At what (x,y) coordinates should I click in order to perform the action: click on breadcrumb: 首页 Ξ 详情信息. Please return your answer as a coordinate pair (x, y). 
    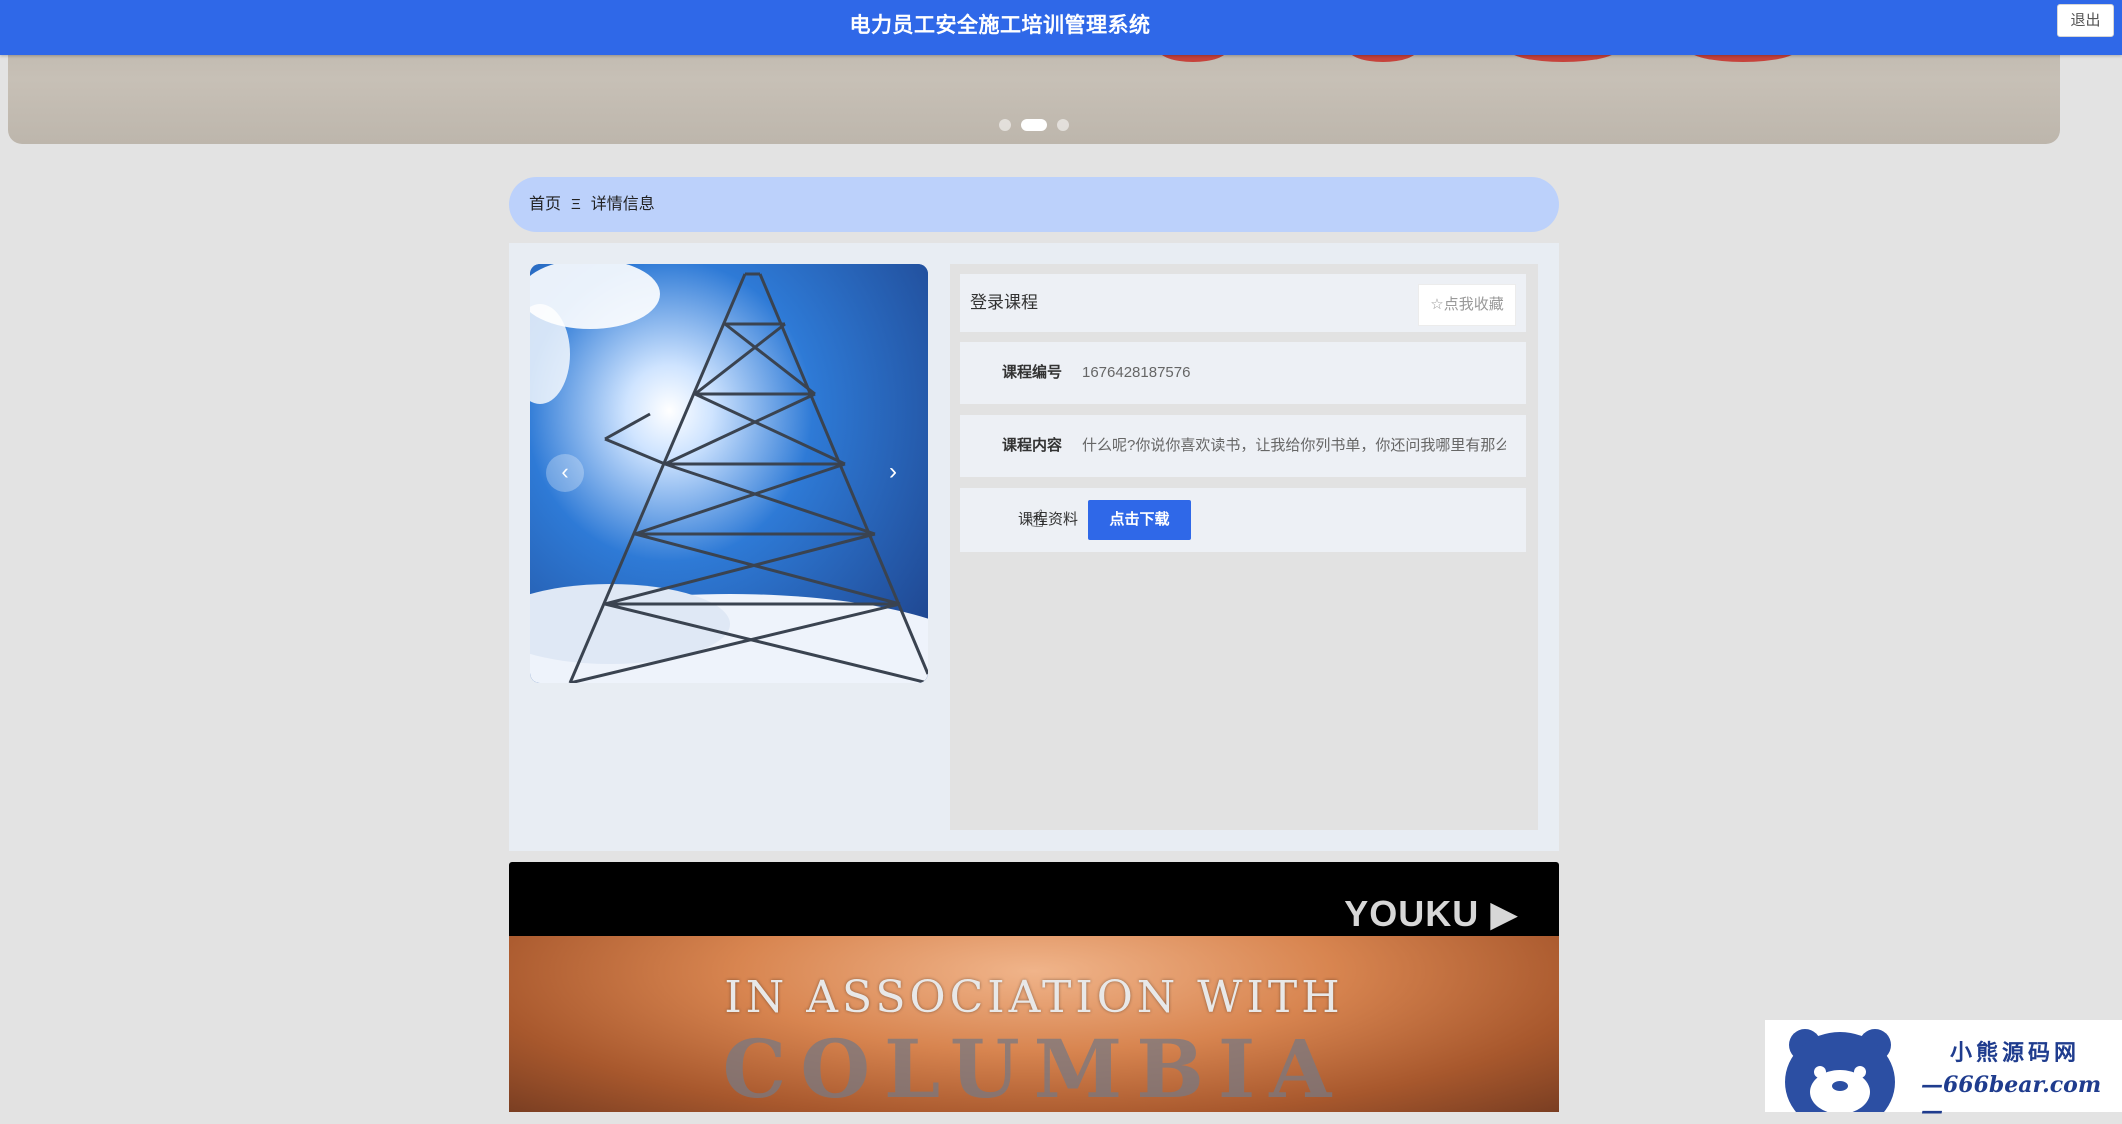
    Looking at the image, I should click on (1034, 204).